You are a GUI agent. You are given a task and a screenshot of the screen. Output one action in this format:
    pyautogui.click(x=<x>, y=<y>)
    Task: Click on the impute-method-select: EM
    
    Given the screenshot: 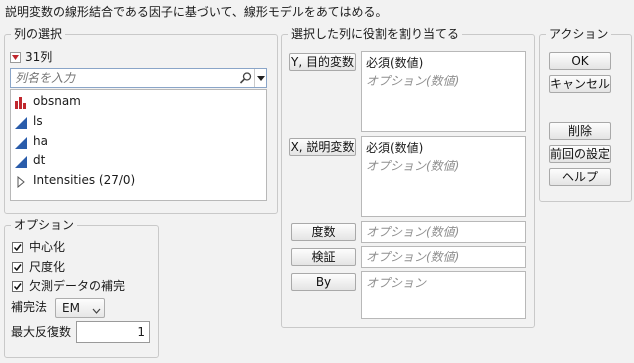 What is the action you would take?
    pyautogui.click(x=80, y=308)
    